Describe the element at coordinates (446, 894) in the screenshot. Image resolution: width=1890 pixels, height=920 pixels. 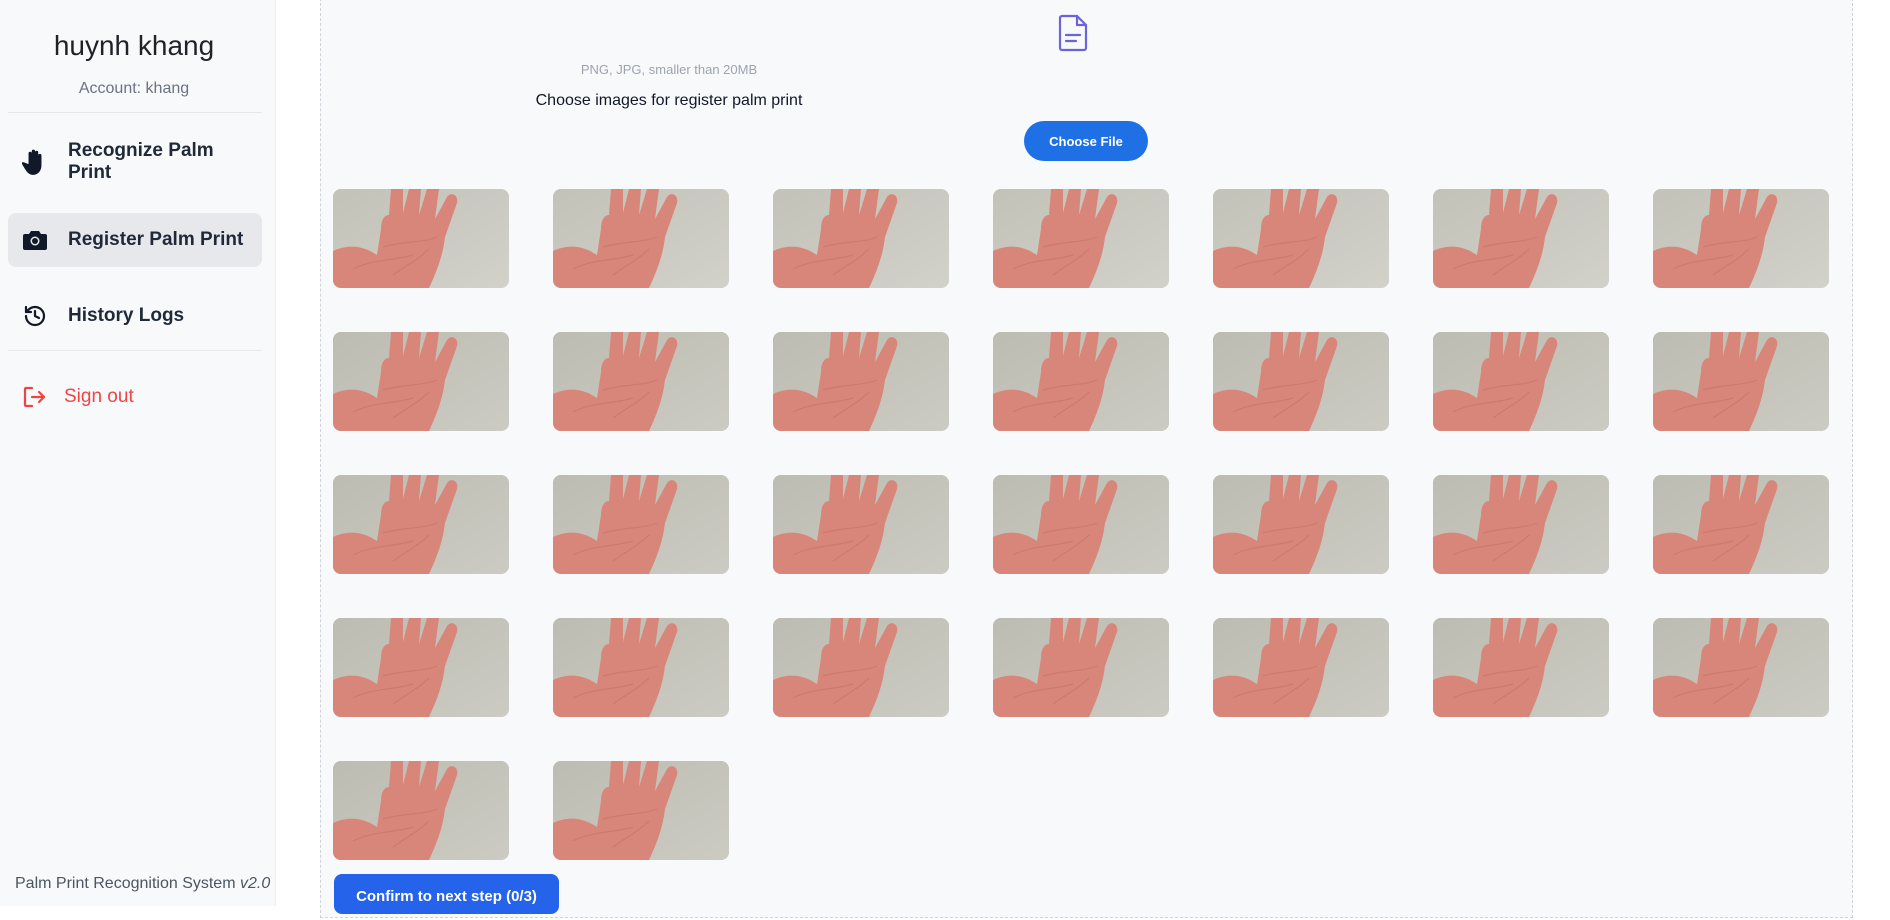
I see `confirm-button: Confirm to next step (0/3)` at that location.